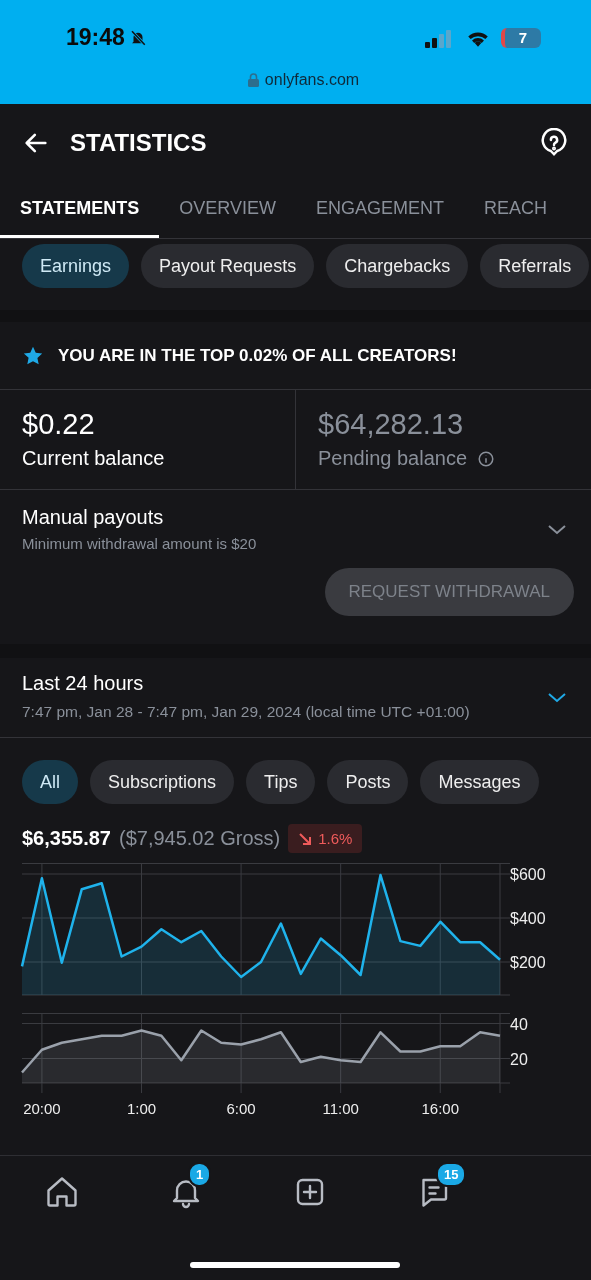 The height and width of the screenshot is (1280, 591). I want to click on tab: REACH, so click(516, 210).